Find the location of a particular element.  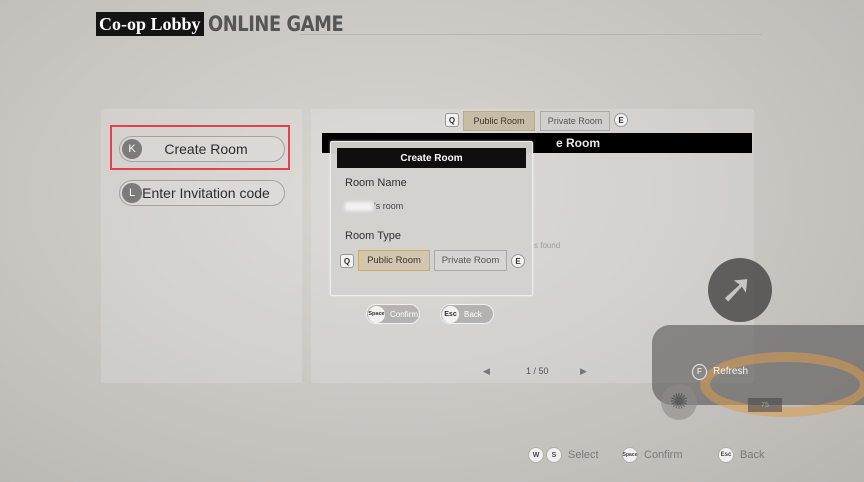

refresh-label: Refresh is located at coordinates (730, 371).